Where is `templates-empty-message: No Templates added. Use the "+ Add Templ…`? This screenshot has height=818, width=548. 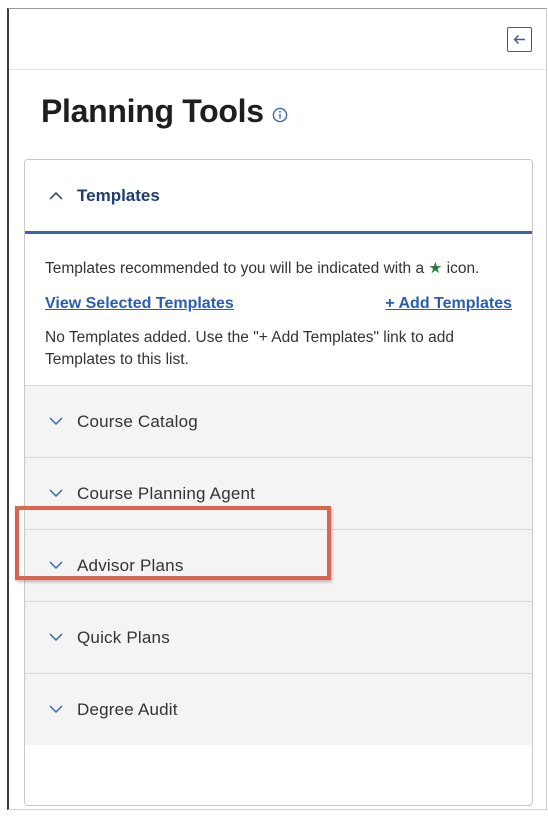
templates-empty-message: No Templates added. Use the "+ Add Templ… is located at coordinates (249, 348).